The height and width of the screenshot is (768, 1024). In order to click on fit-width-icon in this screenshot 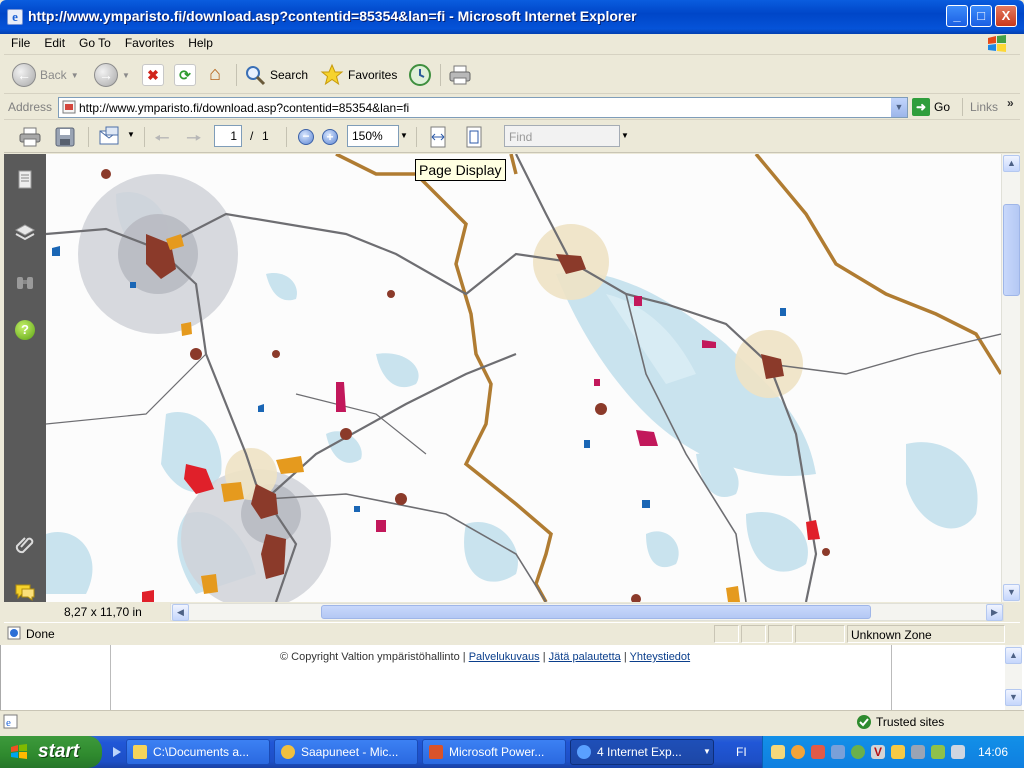, I will do `click(438, 137)`.